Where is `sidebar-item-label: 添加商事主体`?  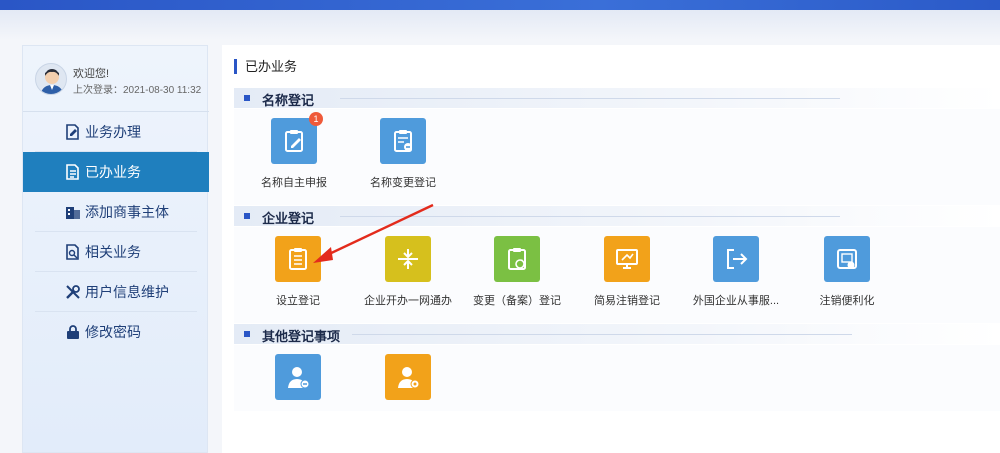
sidebar-item-label: 添加商事主体 is located at coordinates (127, 211).